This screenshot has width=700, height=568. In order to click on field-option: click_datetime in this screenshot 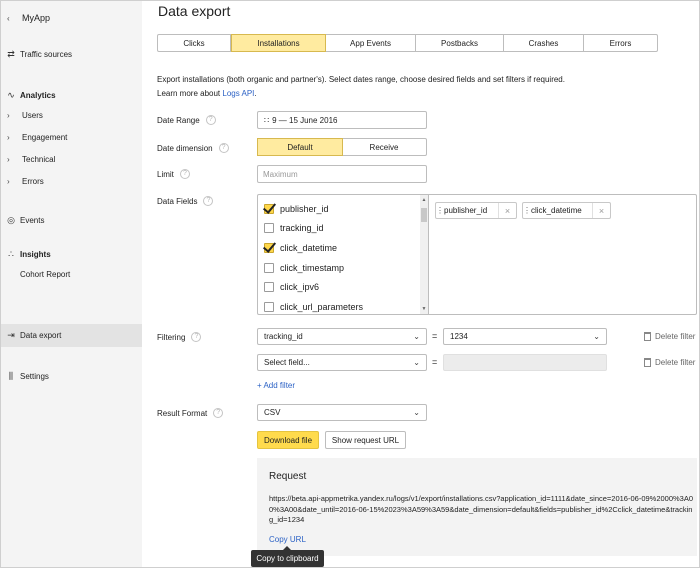, I will do `click(300, 248)`.